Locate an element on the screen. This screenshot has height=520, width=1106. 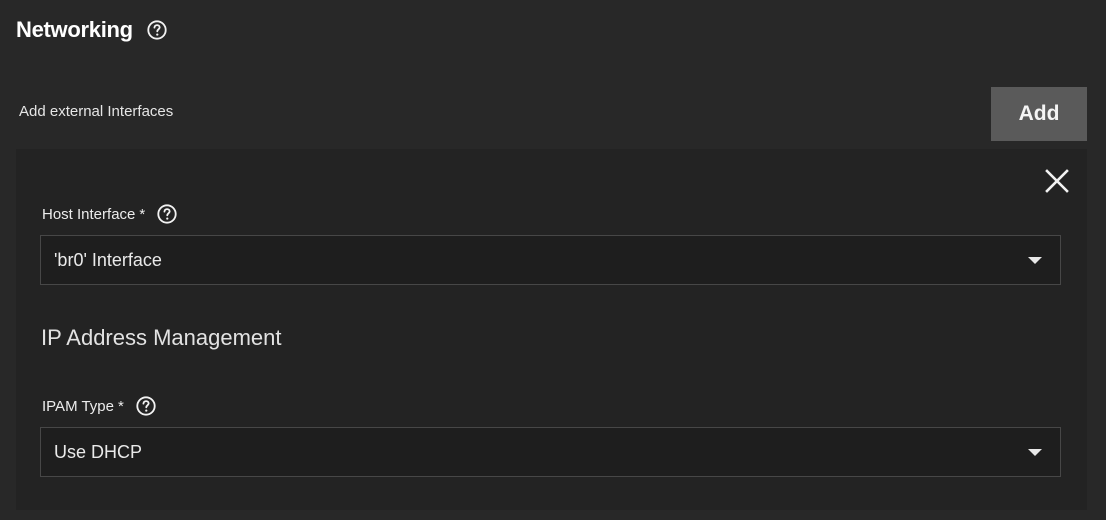
ipam-type-label-text: IPAM Type is located at coordinates (78, 406).